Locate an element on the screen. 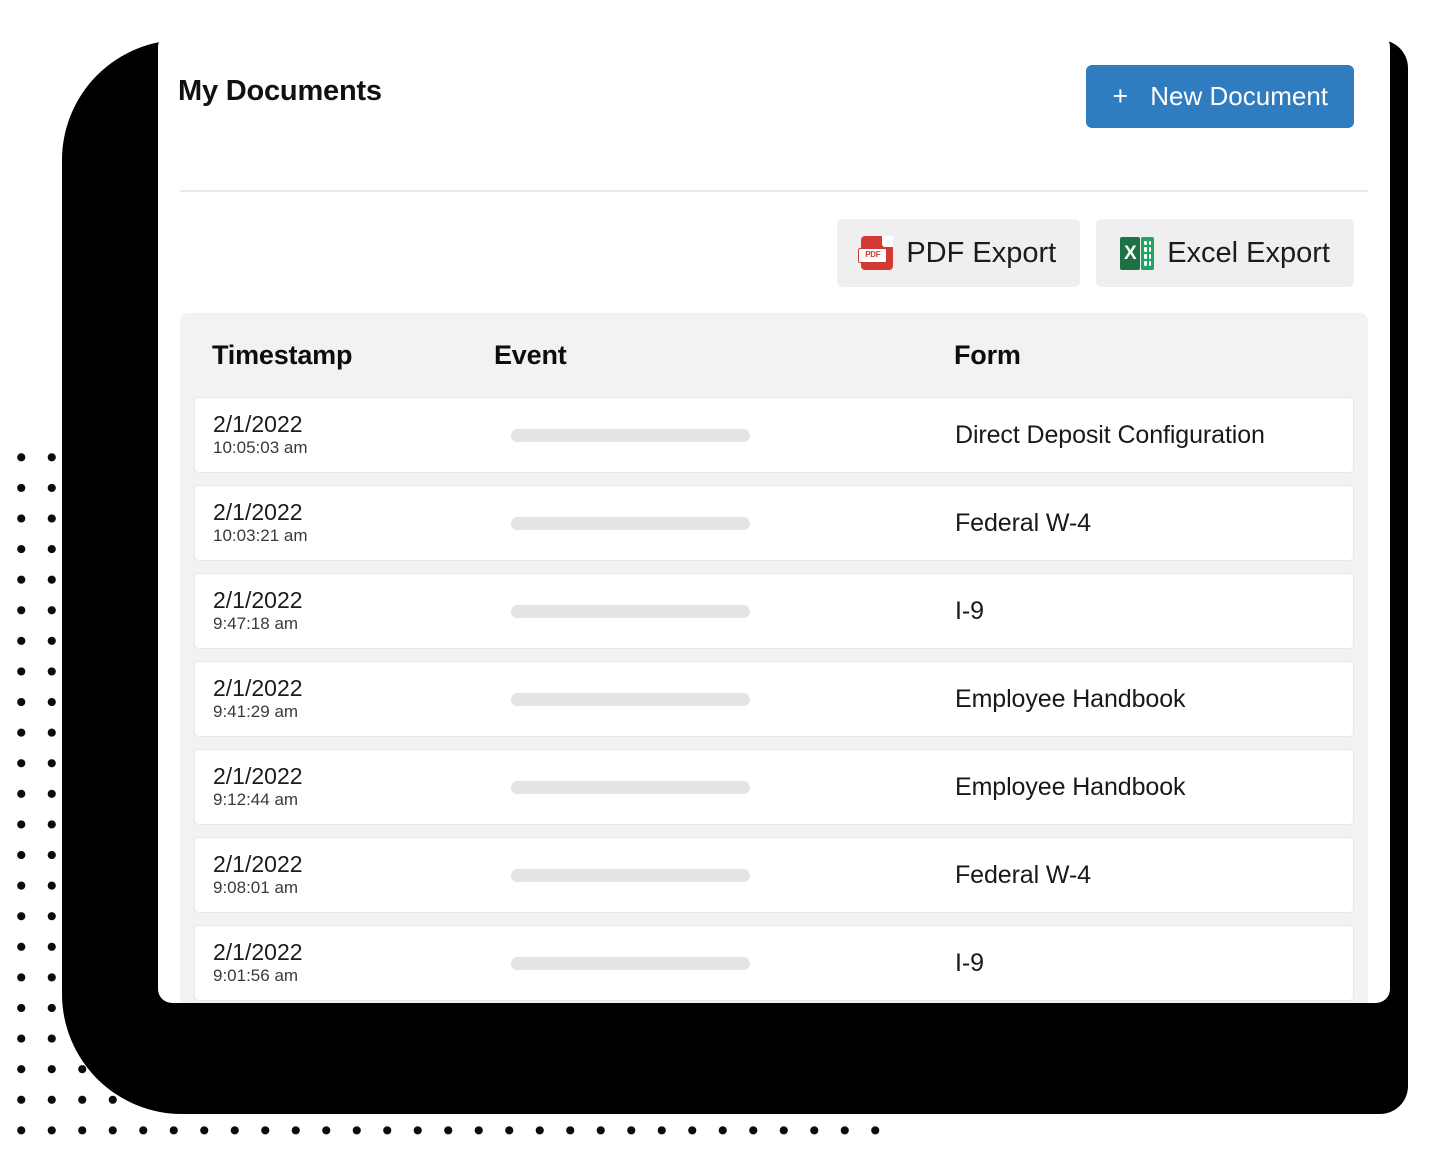  timestamp-time: 9:01:56 am is located at coordinates (256, 975).